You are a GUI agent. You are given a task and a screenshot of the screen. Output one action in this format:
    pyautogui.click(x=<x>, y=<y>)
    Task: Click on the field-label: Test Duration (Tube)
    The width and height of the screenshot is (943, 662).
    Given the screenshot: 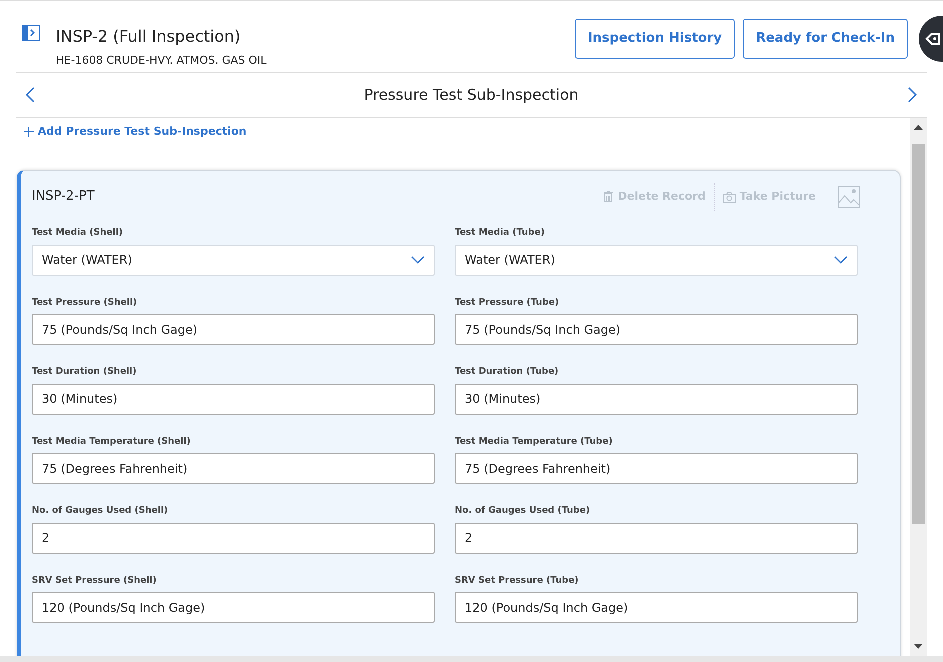 What is the action you would take?
    pyautogui.click(x=507, y=372)
    